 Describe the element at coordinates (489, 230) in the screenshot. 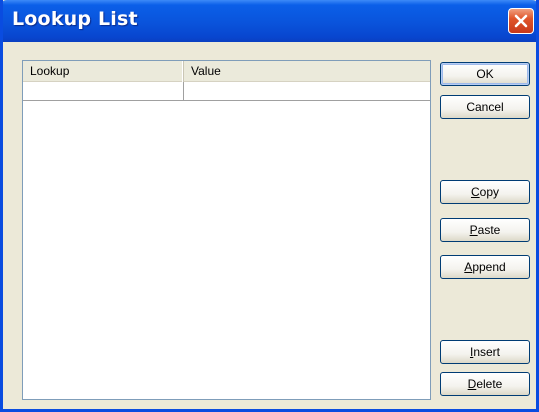

I see `paste-button-label: aste` at that location.